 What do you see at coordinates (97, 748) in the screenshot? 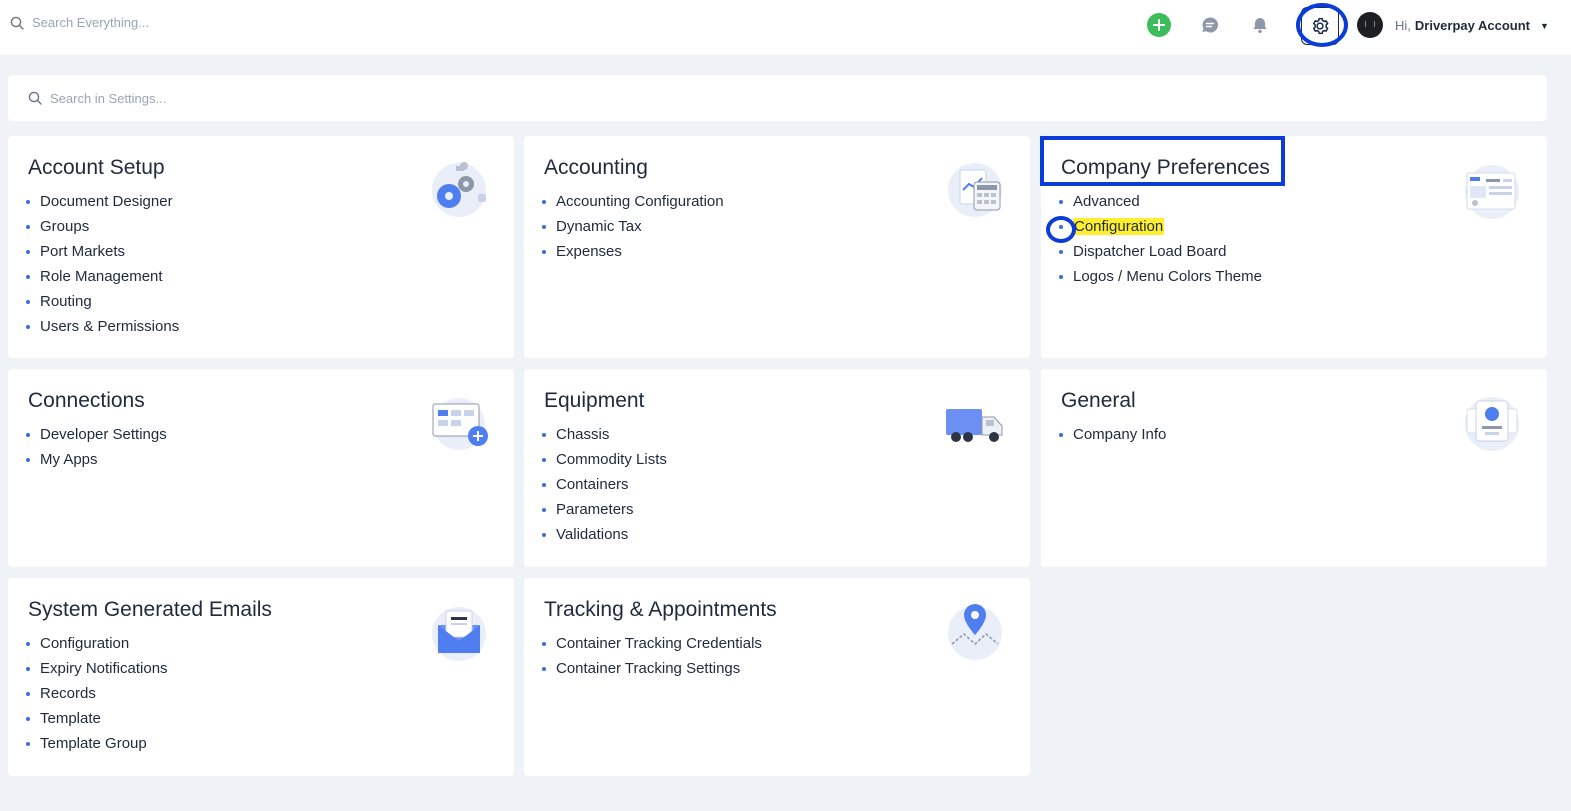
I see `settings-link: Template Group` at bounding box center [97, 748].